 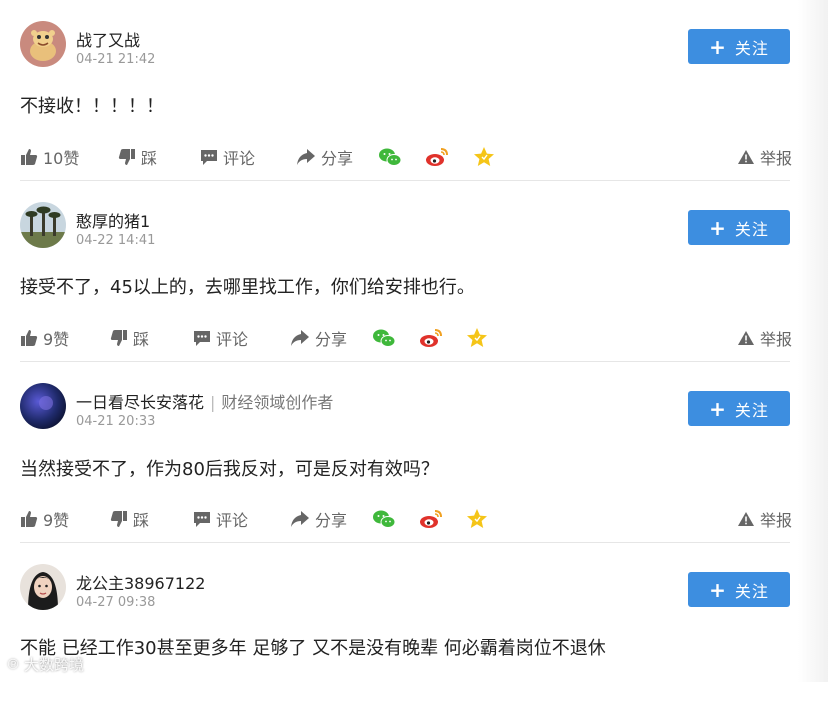 What do you see at coordinates (414, 158) in the screenshot?
I see `action-bar: 10赞 踩 评论 分享 举报` at bounding box center [414, 158].